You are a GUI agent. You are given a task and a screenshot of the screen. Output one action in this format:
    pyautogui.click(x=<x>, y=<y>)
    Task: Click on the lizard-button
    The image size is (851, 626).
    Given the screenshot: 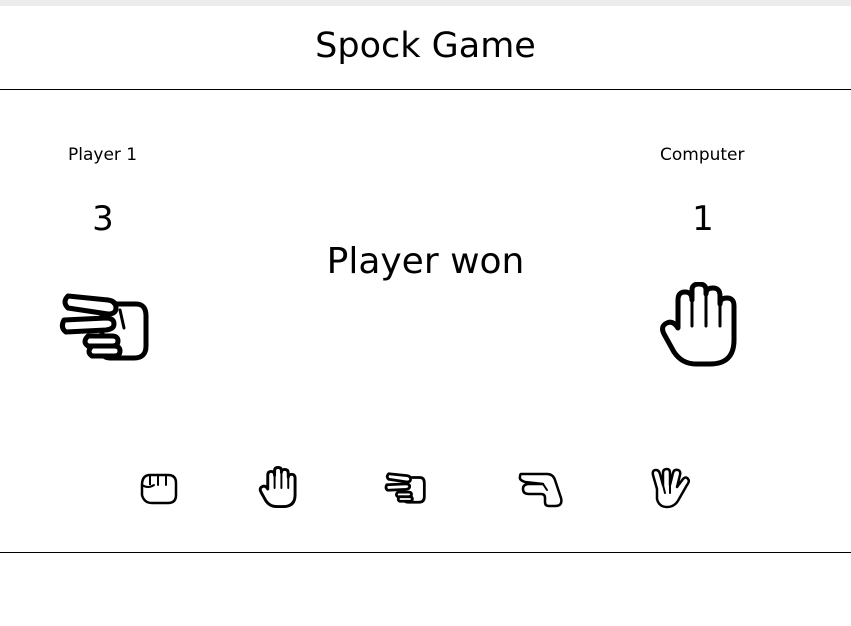 What is the action you would take?
    pyautogui.click(x=540, y=488)
    